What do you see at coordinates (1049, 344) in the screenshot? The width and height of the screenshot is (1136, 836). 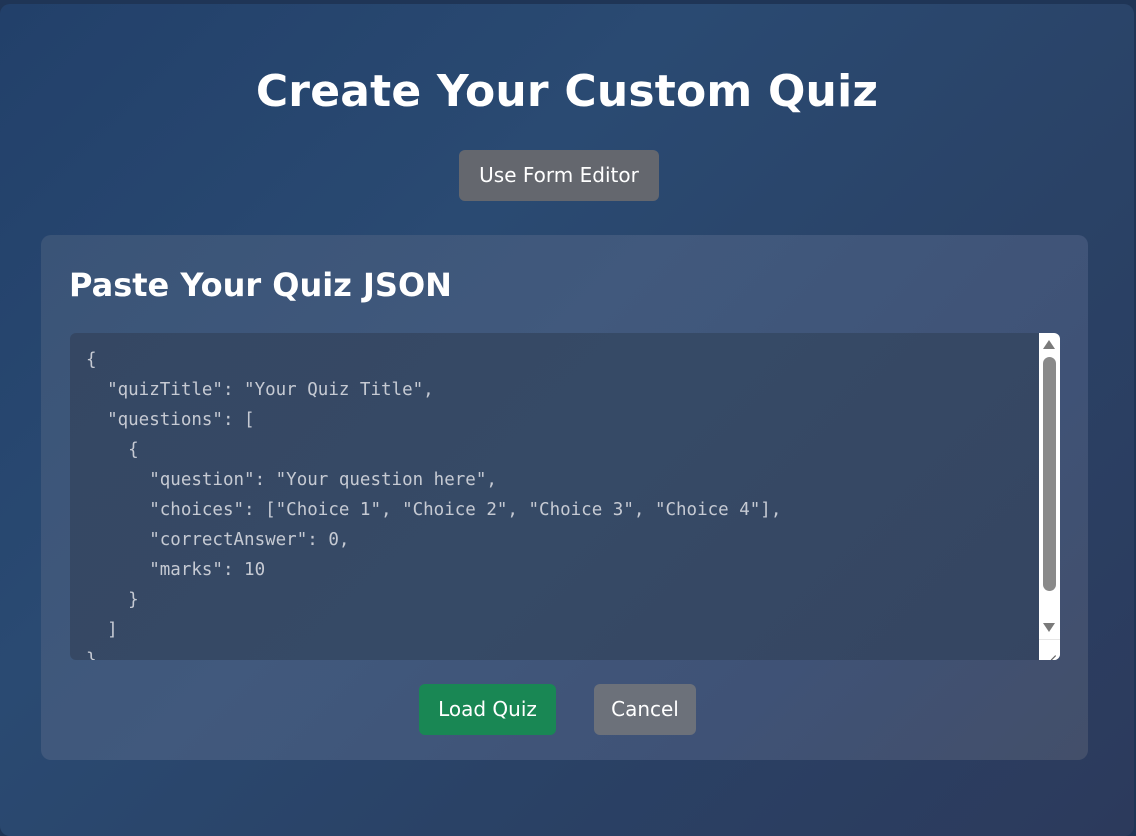 I see `scroll-up-icon` at bounding box center [1049, 344].